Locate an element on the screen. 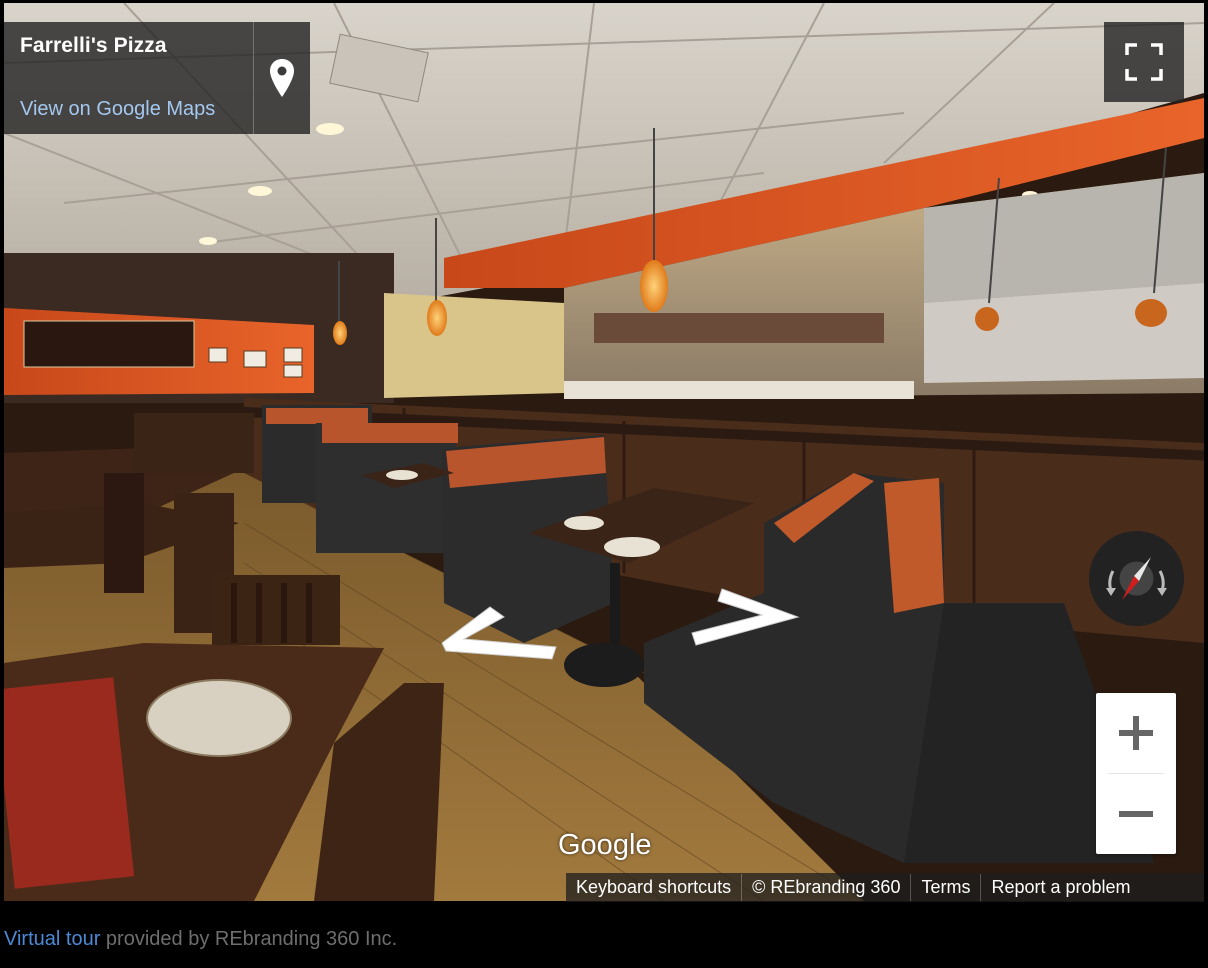 The height and width of the screenshot is (968, 1208). map-pin-button is located at coordinates (281, 78).